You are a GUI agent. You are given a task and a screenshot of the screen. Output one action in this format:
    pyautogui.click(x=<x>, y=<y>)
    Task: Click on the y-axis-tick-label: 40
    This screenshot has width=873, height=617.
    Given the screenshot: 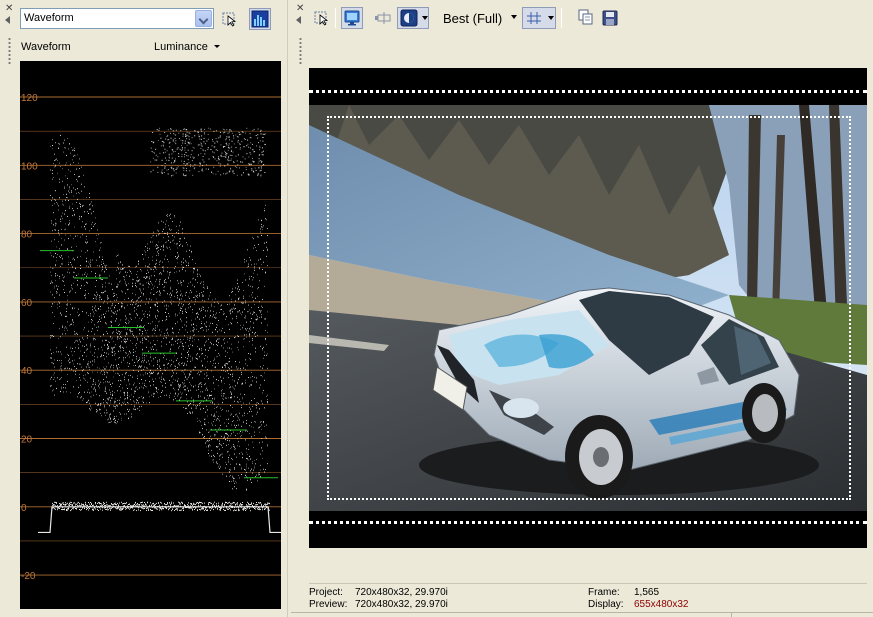 What is the action you would take?
    pyautogui.click(x=27, y=371)
    